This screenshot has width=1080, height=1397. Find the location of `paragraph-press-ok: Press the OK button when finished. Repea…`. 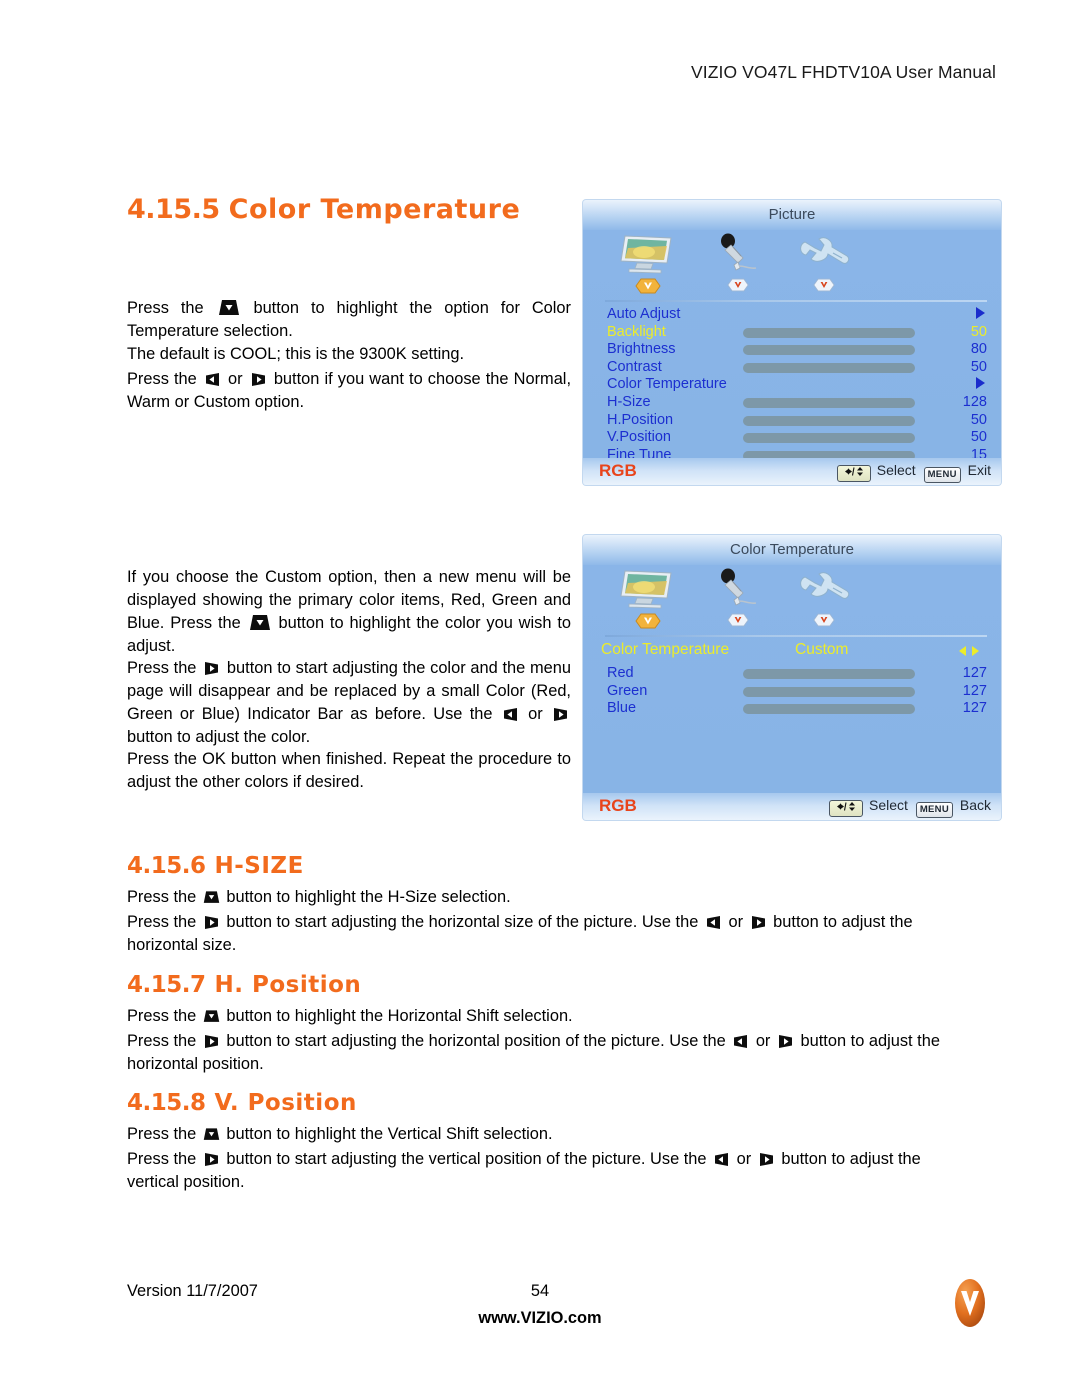

paragraph-press-ok: Press the OK button when finished. Repea… is located at coordinates (349, 770).